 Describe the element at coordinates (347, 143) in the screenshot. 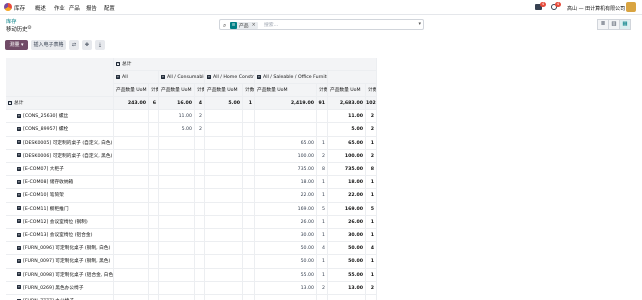

I see `pivot-cell: 65.00` at that location.